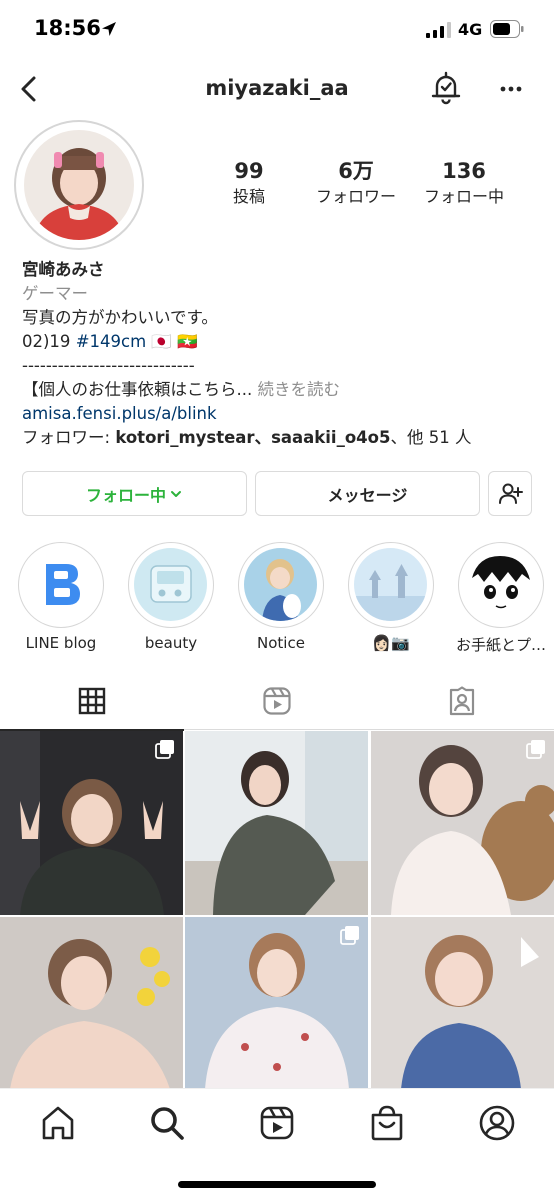 This screenshot has width=554, height=1199. Describe the element at coordinates (281, 643) in the screenshot. I see `highlight-label: Notice` at that location.